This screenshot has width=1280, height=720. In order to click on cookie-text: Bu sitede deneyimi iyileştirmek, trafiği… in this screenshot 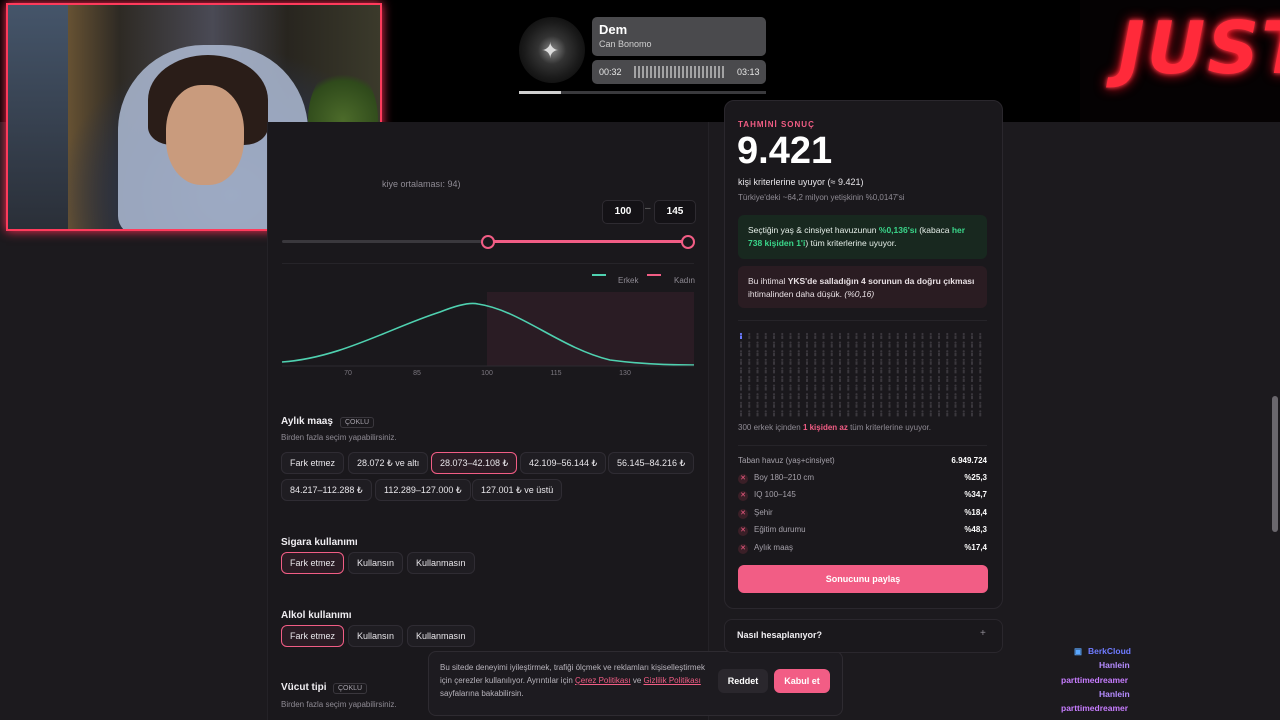, I will do `click(577, 680)`.